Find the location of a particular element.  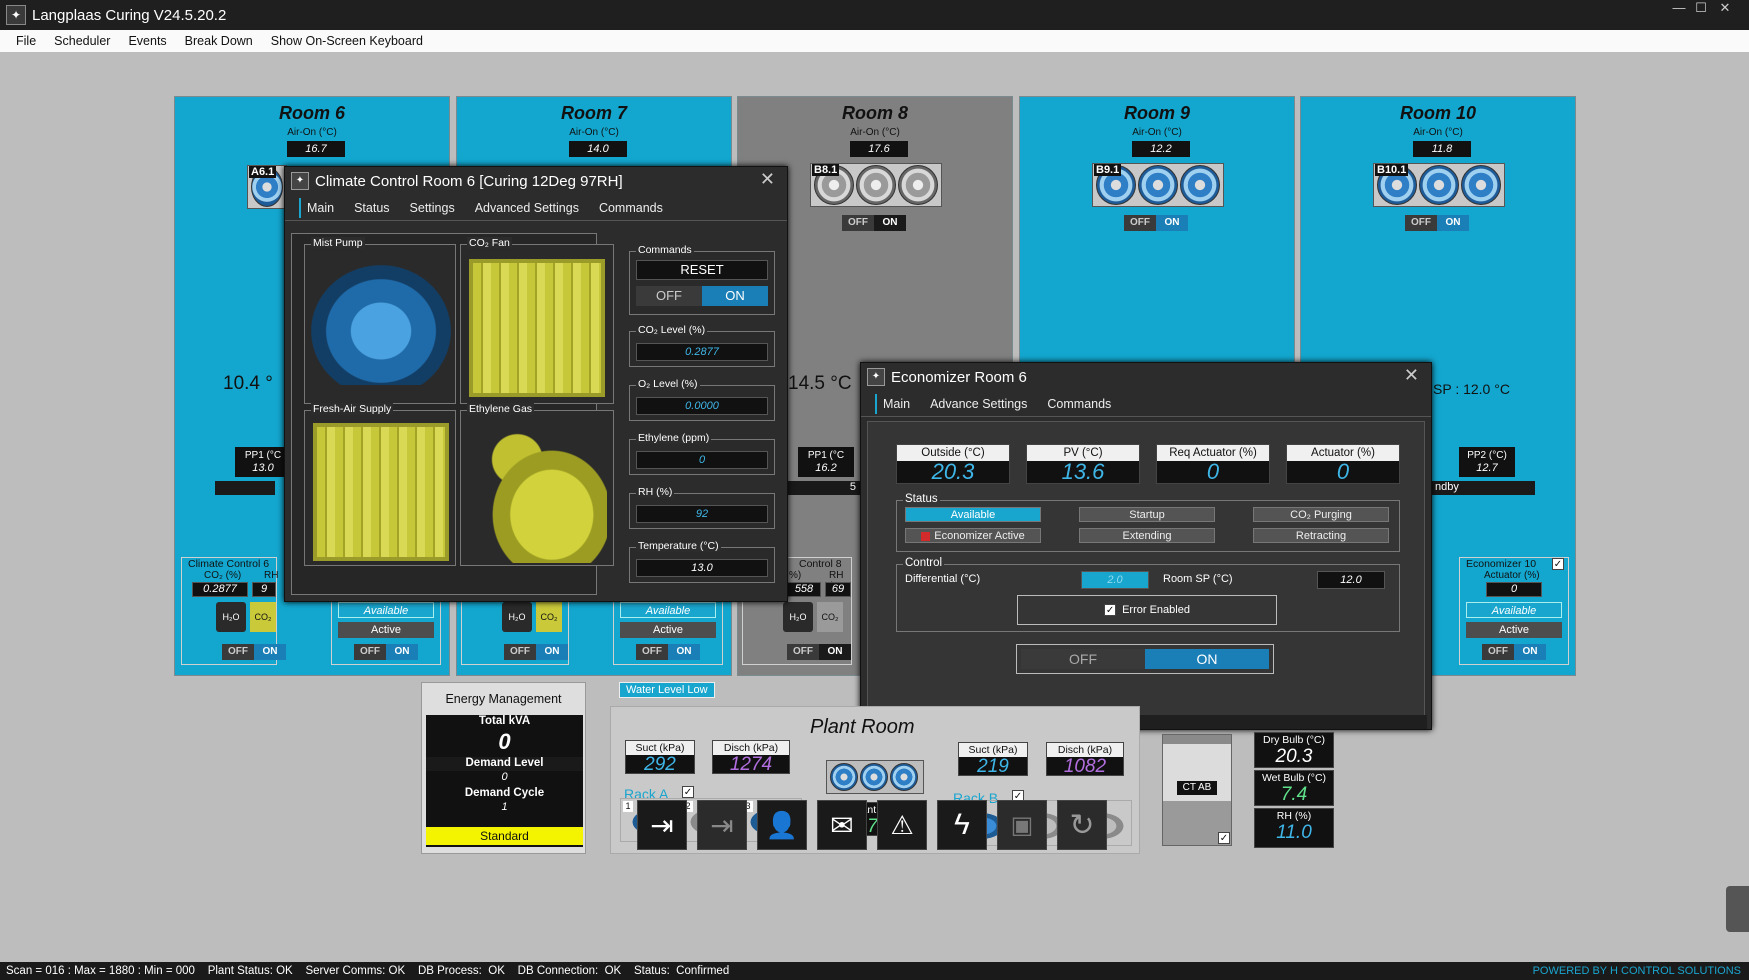

rack-a-suction: Suct (kPa) 292 is located at coordinates (660, 757).